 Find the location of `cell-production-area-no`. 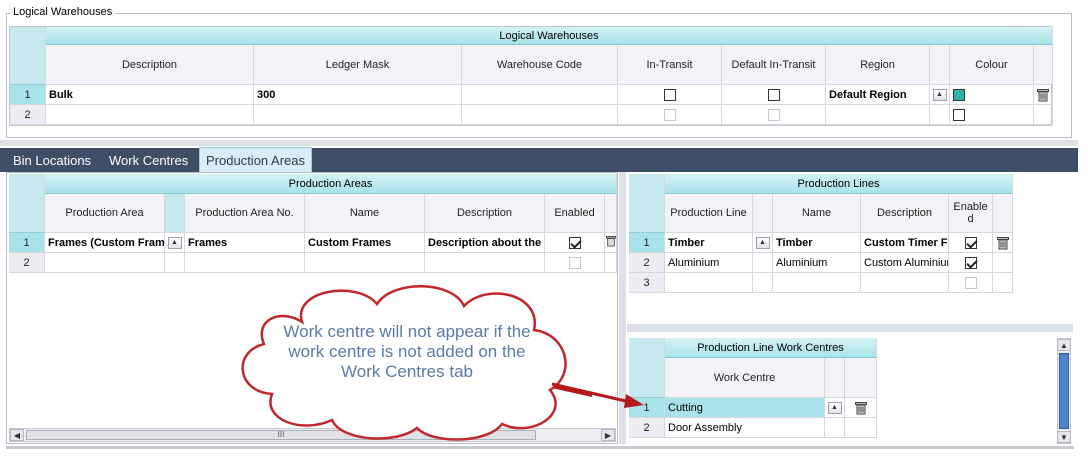

cell-production-area-no is located at coordinates (245, 263).